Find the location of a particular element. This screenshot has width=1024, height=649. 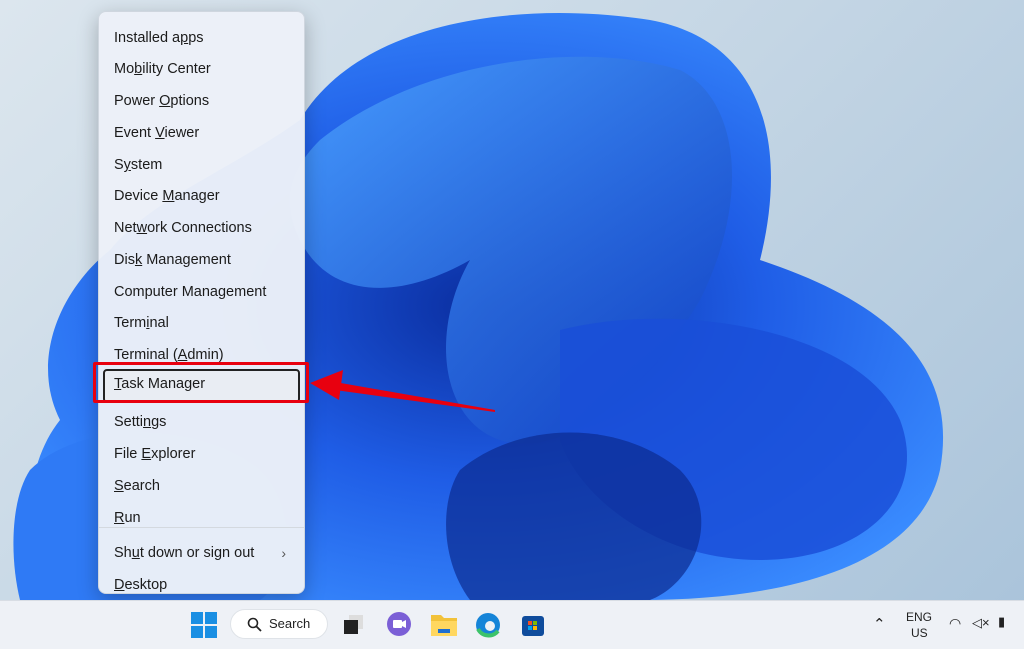

menu-item-label-pre: Event is located at coordinates (135, 133).